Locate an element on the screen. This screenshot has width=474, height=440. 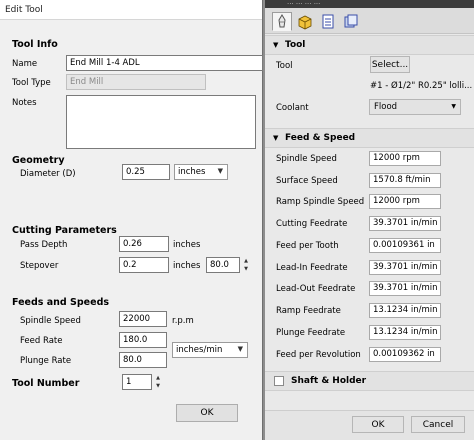
pass-depth-label: Pass Depth is located at coordinates (44, 245).